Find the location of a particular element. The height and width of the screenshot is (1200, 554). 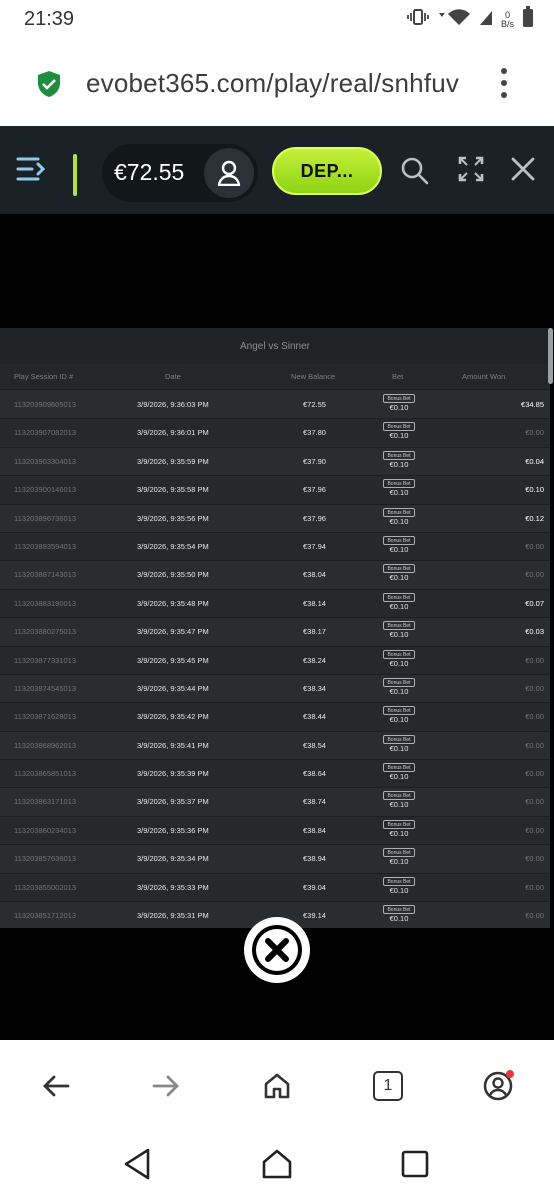

amount-won-cell: €0.10 is located at coordinates (534, 490).